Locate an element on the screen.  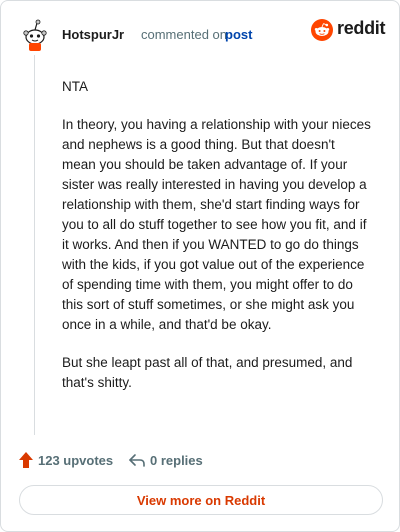
reddit-logo-icon is located at coordinates (322, 30).